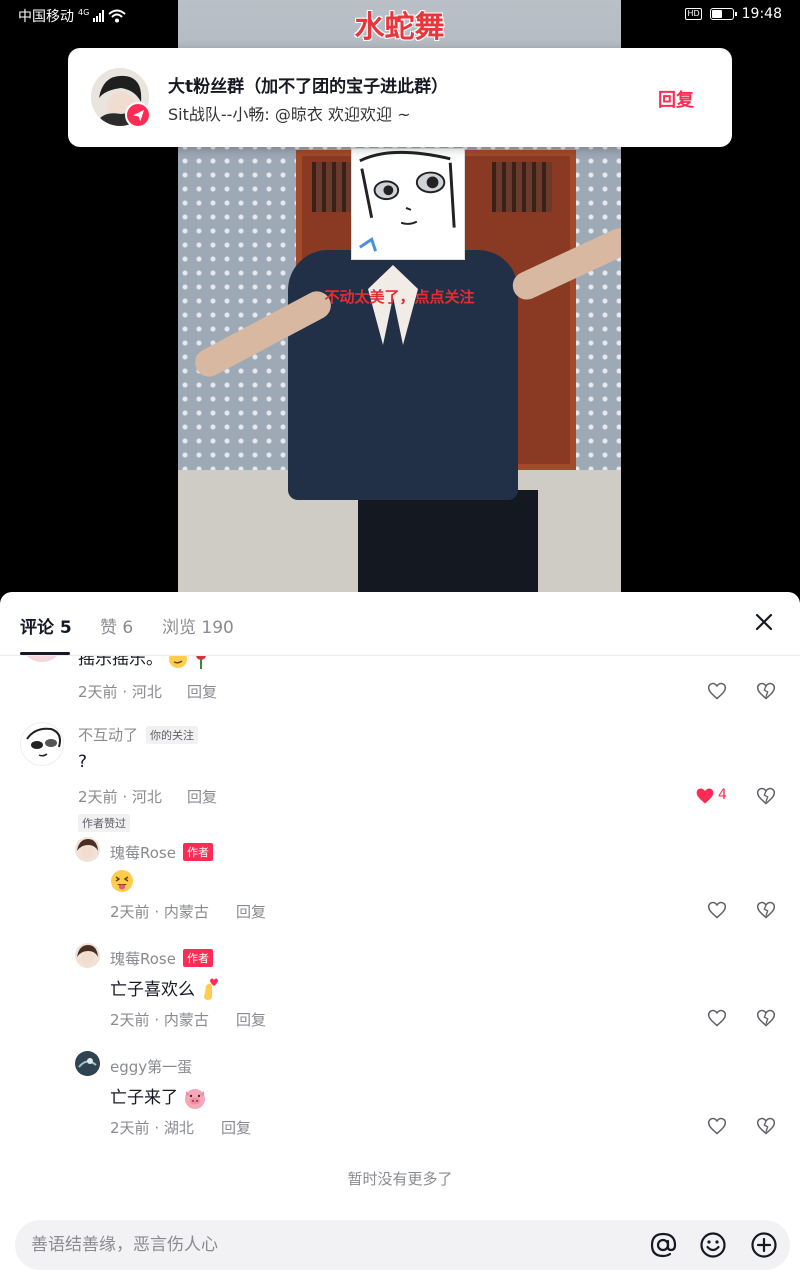  I want to click on notification-title: 大t粉丝群（加不了团的宝子进此群）, so click(308, 87).